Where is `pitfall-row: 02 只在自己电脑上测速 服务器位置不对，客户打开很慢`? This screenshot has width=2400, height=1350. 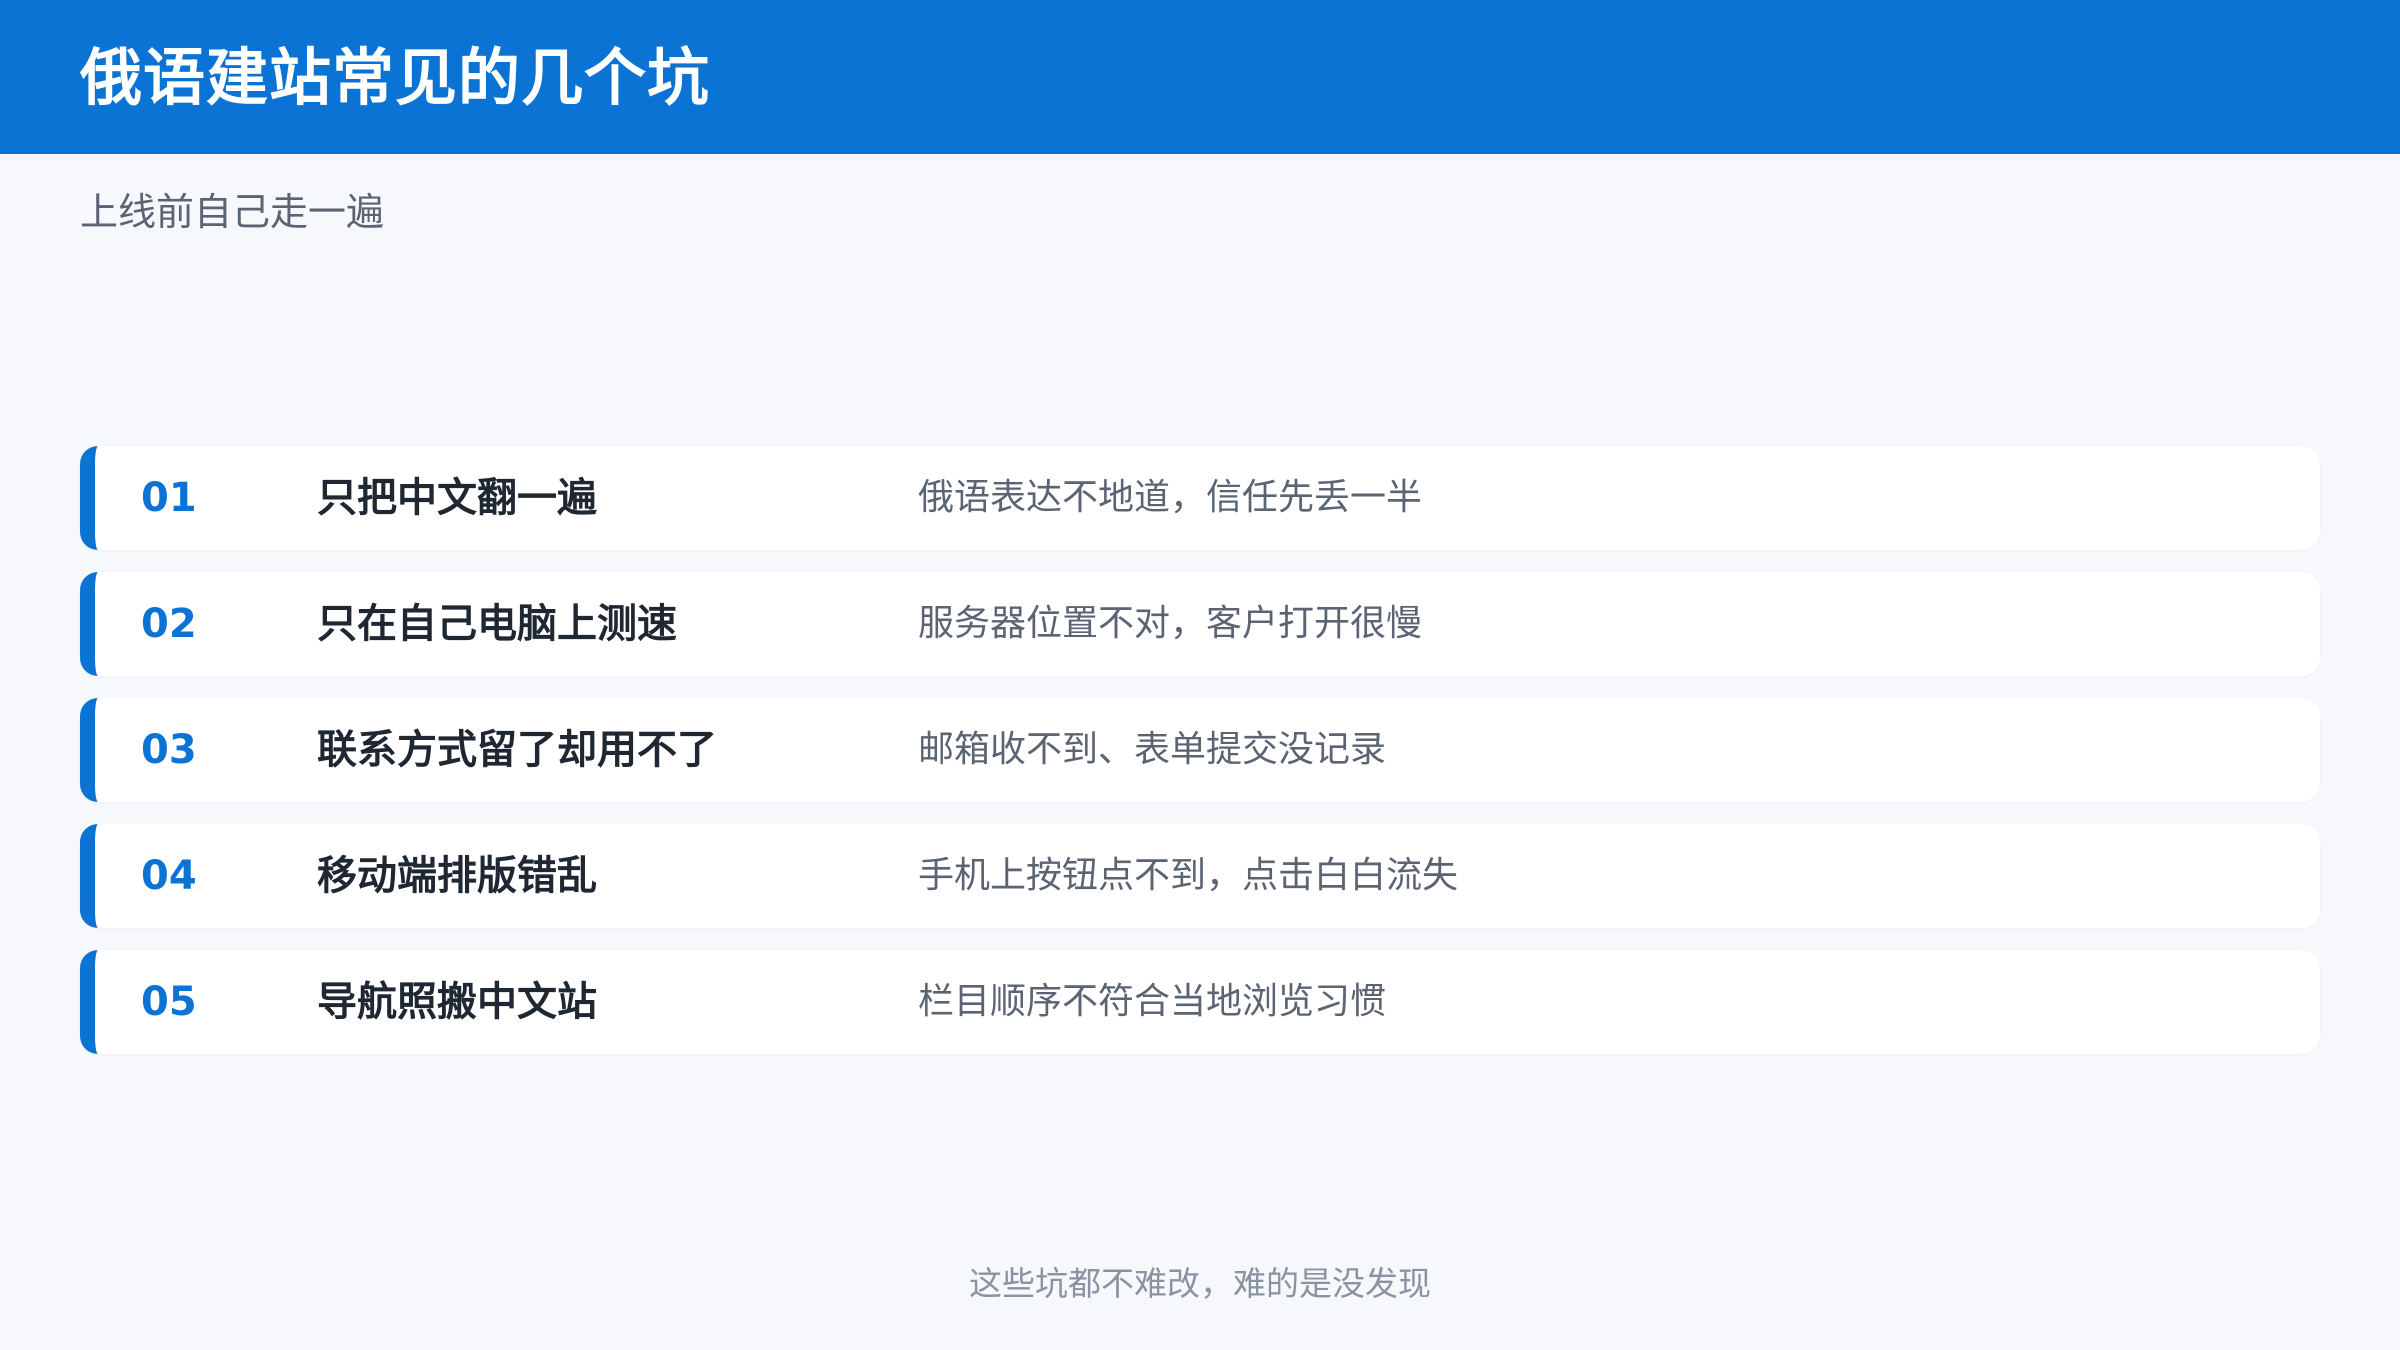
pitfall-row: 02 只在自己电脑上测速 服务器位置不对，客户打开很慢 is located at coordinates (1200, 624).